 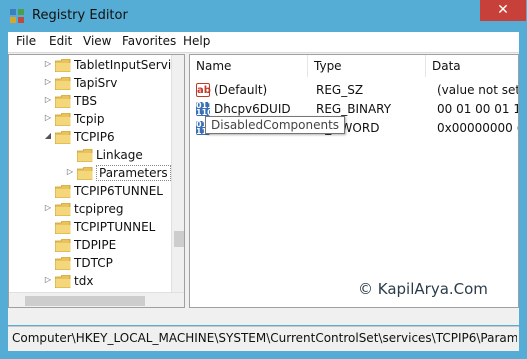 What do you see at coordinates (99, 209) in the screenshot?
I see `tree-item-label: tcpipreg` at bounding box center [99, 209].